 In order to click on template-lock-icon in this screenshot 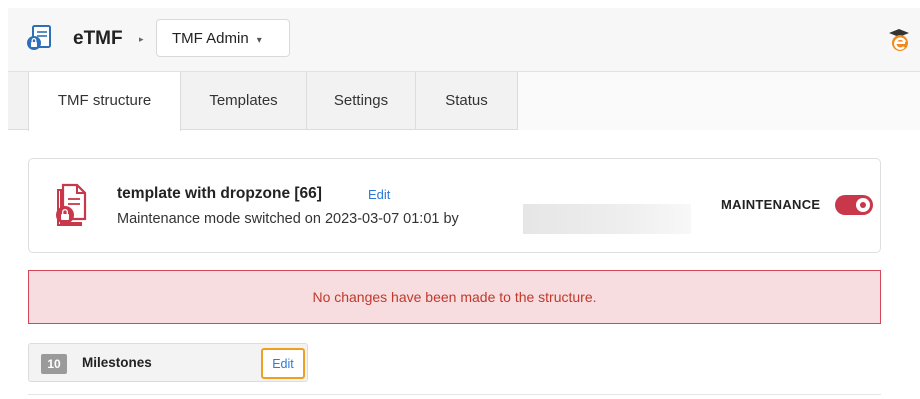, I will do `click(71, 205)`.